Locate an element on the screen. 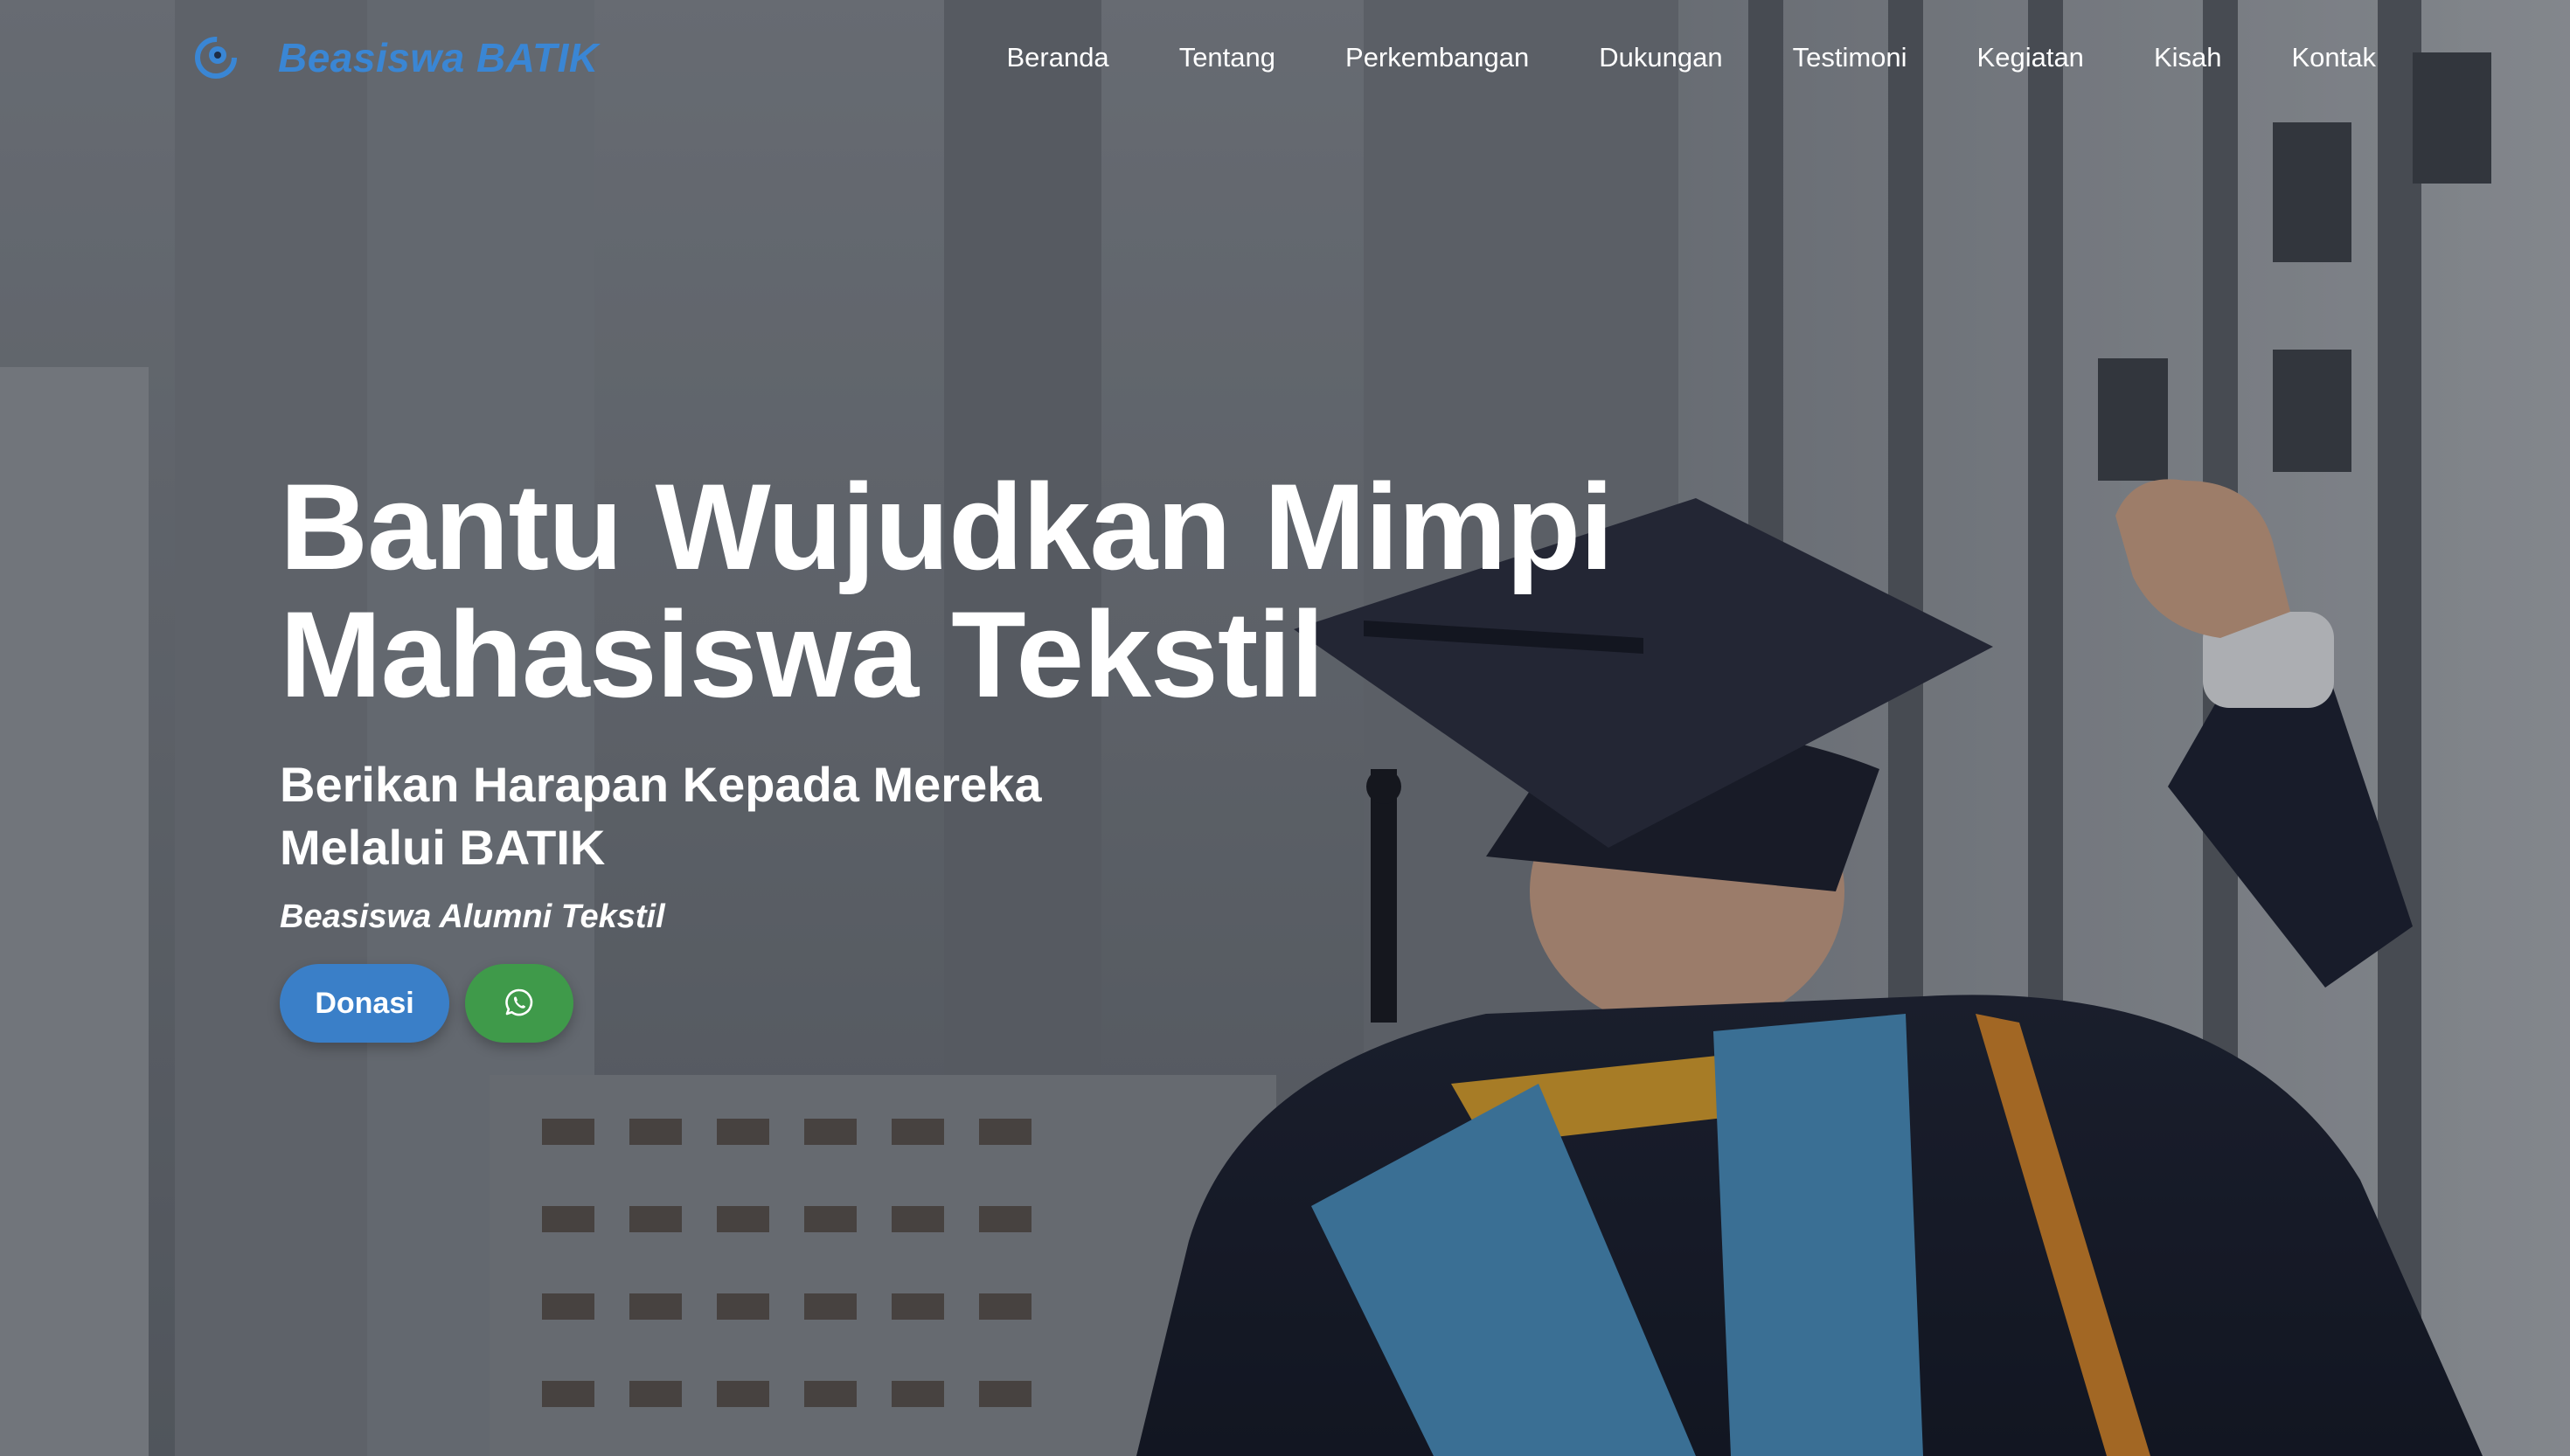  nav-item-beranda: Beranda is located at coordinates (1057, 57).